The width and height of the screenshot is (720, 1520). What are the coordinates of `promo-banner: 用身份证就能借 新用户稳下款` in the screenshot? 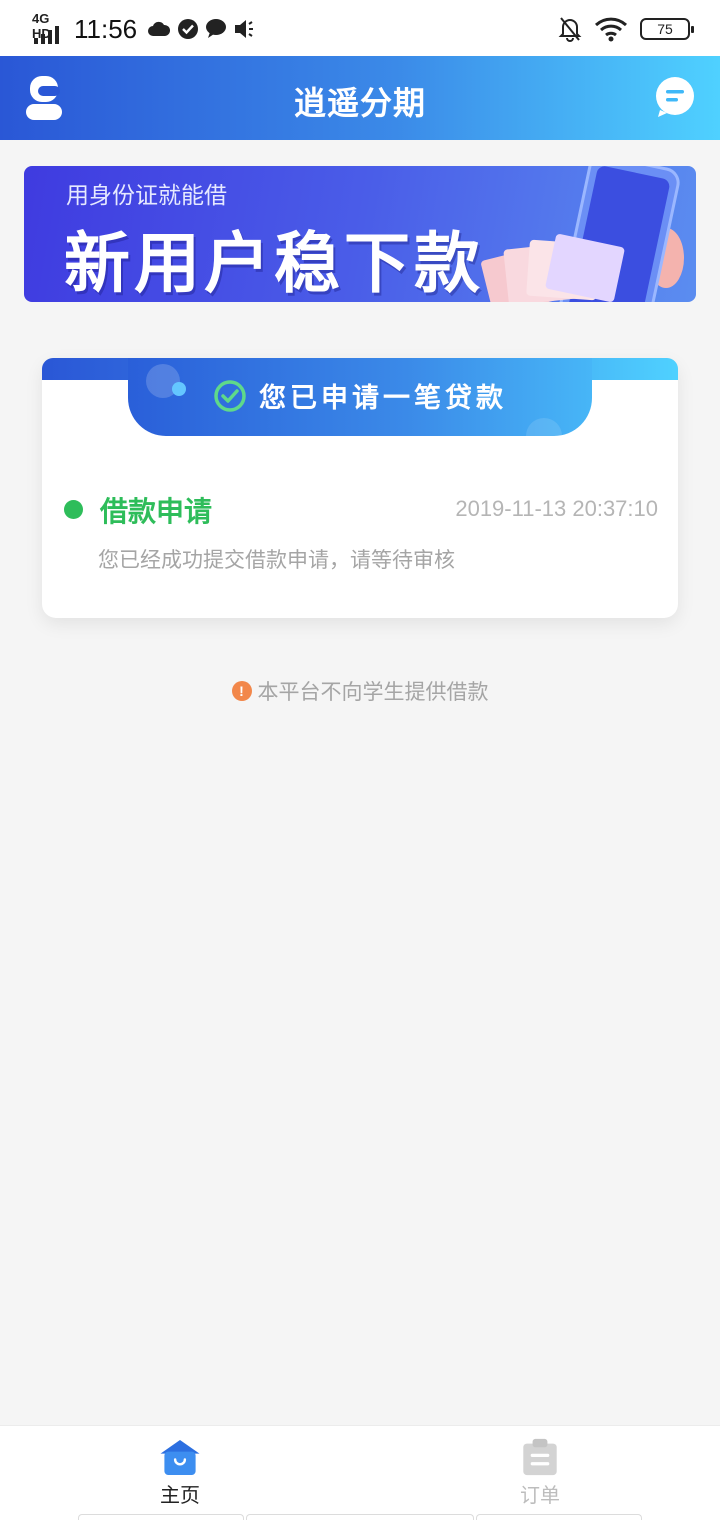 It's located at (360, 234).